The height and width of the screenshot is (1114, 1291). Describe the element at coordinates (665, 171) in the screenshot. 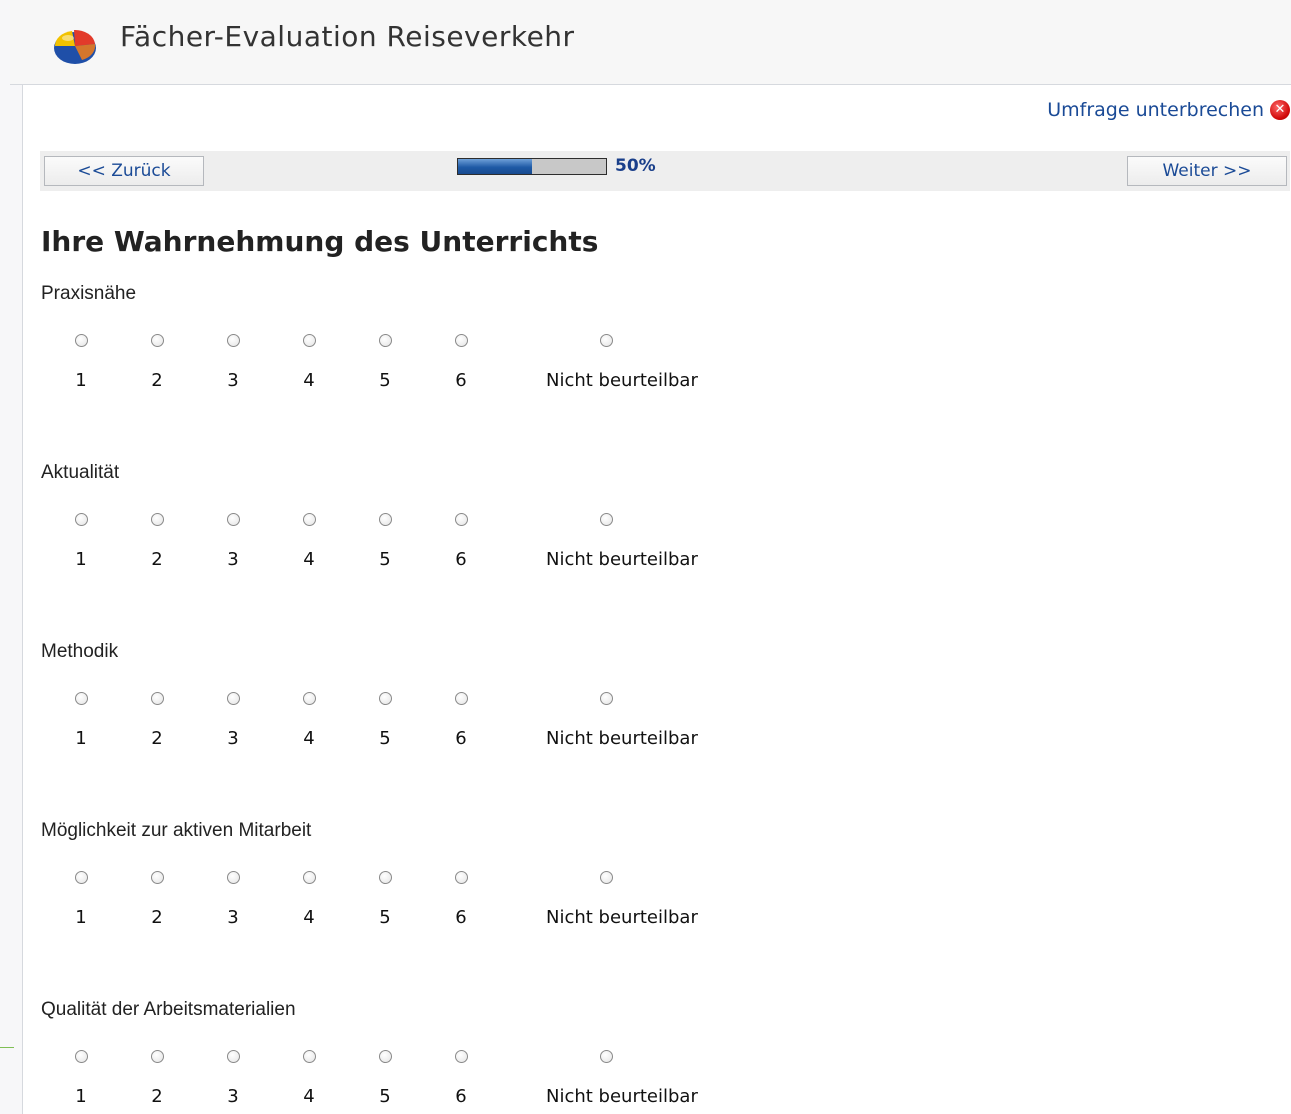

I see `navigation-bar: << Zurück 50% Weiter >>` at that location.